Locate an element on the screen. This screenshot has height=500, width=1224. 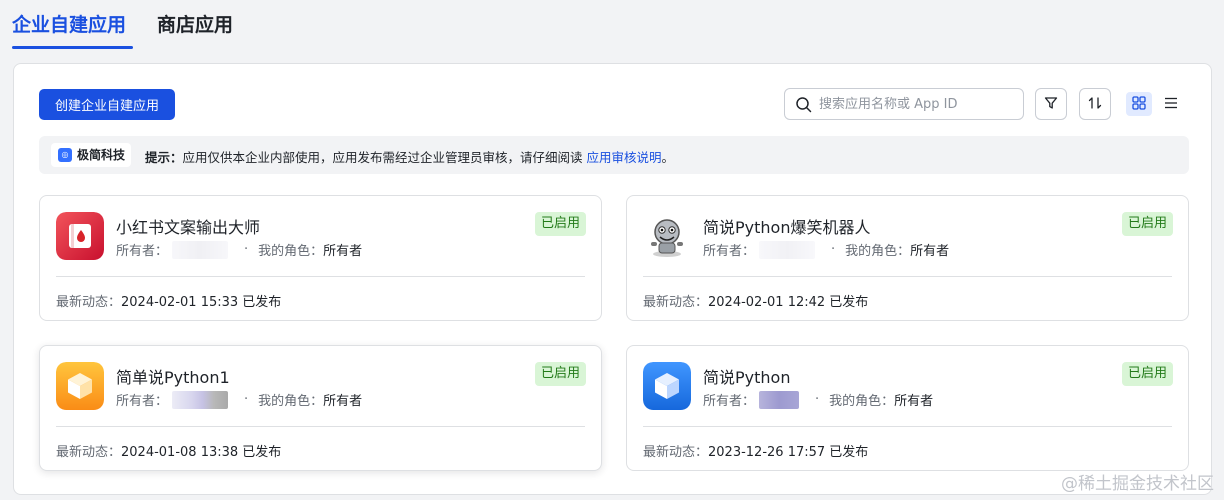
view-toggle is located at coordinates (1156, 104).